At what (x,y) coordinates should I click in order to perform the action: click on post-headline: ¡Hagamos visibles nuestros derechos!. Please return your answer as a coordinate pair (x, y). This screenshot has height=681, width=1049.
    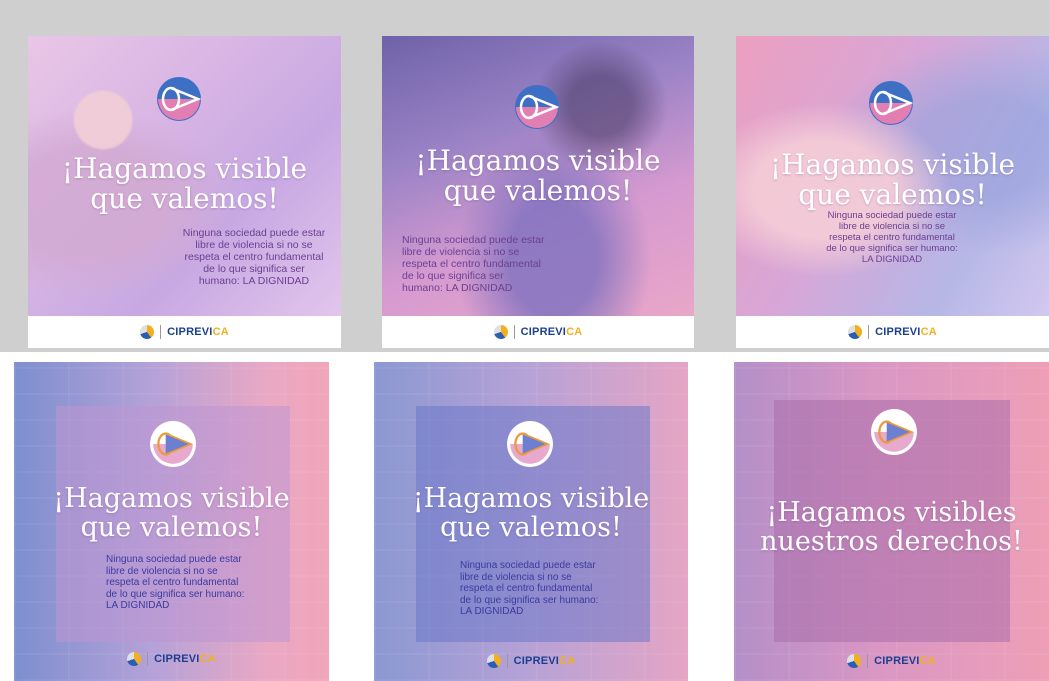
    Looking at the image, I should click on (891, 527).